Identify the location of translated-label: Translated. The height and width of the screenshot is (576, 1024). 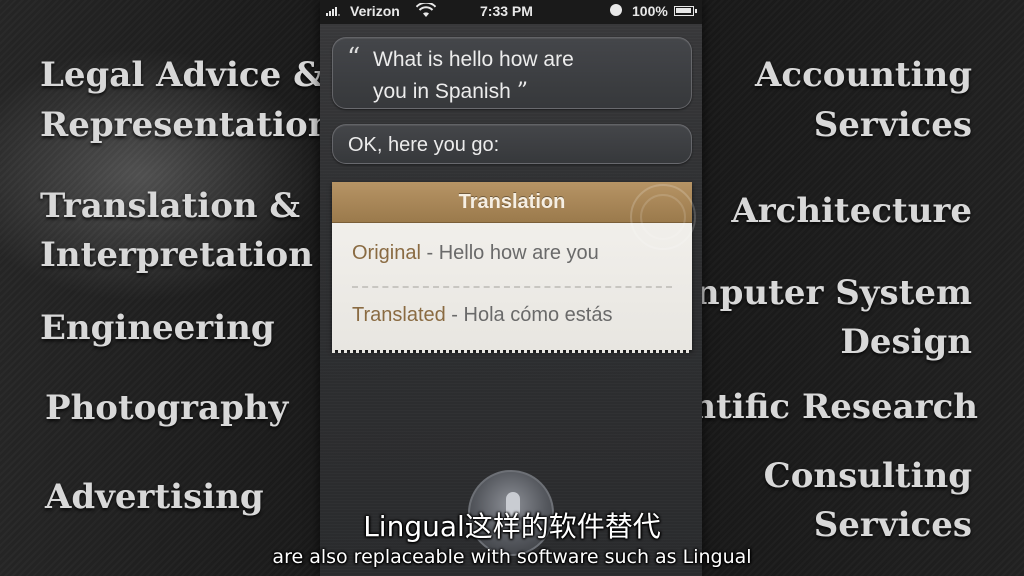
(399, 315).